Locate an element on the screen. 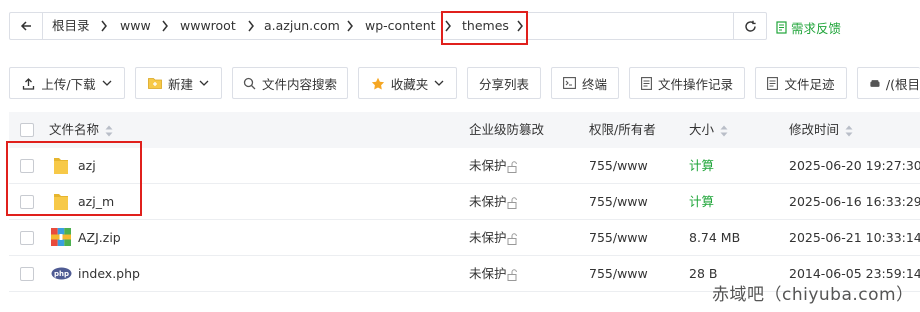 The width and height of the screenshot is (920, 312). file-footprint-button: 文件足迹 is located at coordinates (801, 83).